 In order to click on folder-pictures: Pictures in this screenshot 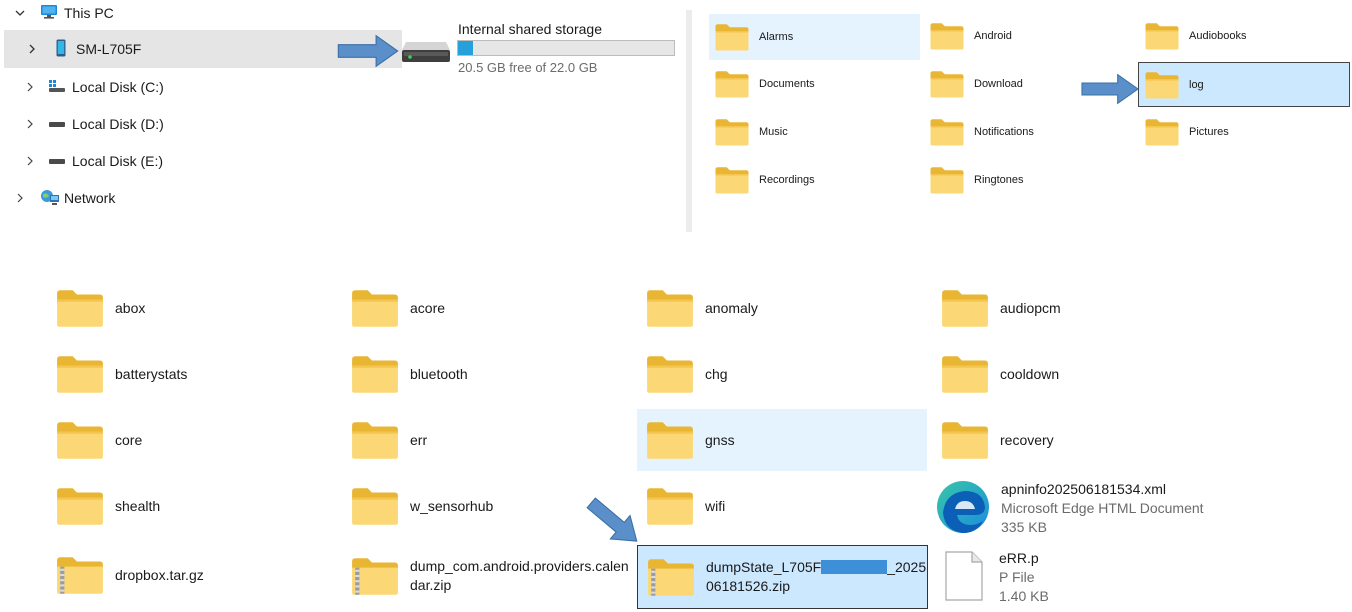, I will do `click(1244, 132)`.